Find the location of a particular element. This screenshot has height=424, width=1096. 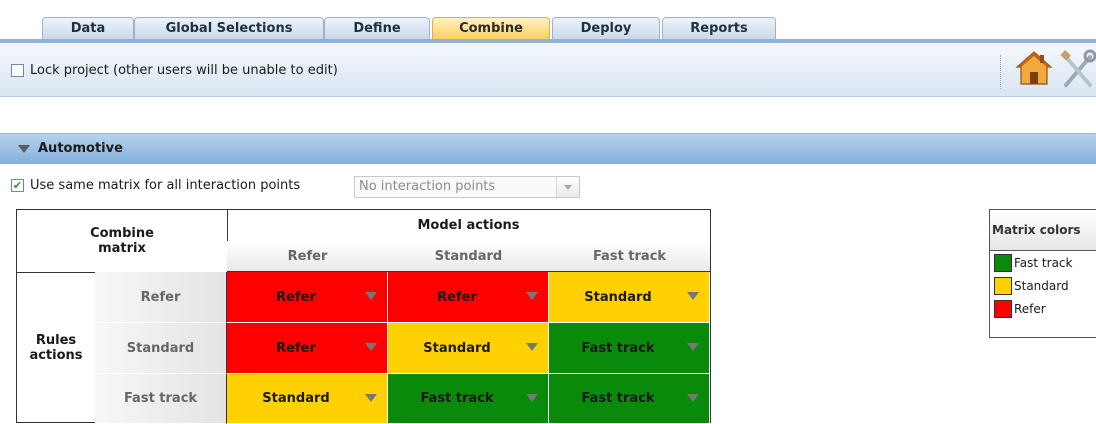

row-header-standard: Standard is located at coordinates (161, 348).